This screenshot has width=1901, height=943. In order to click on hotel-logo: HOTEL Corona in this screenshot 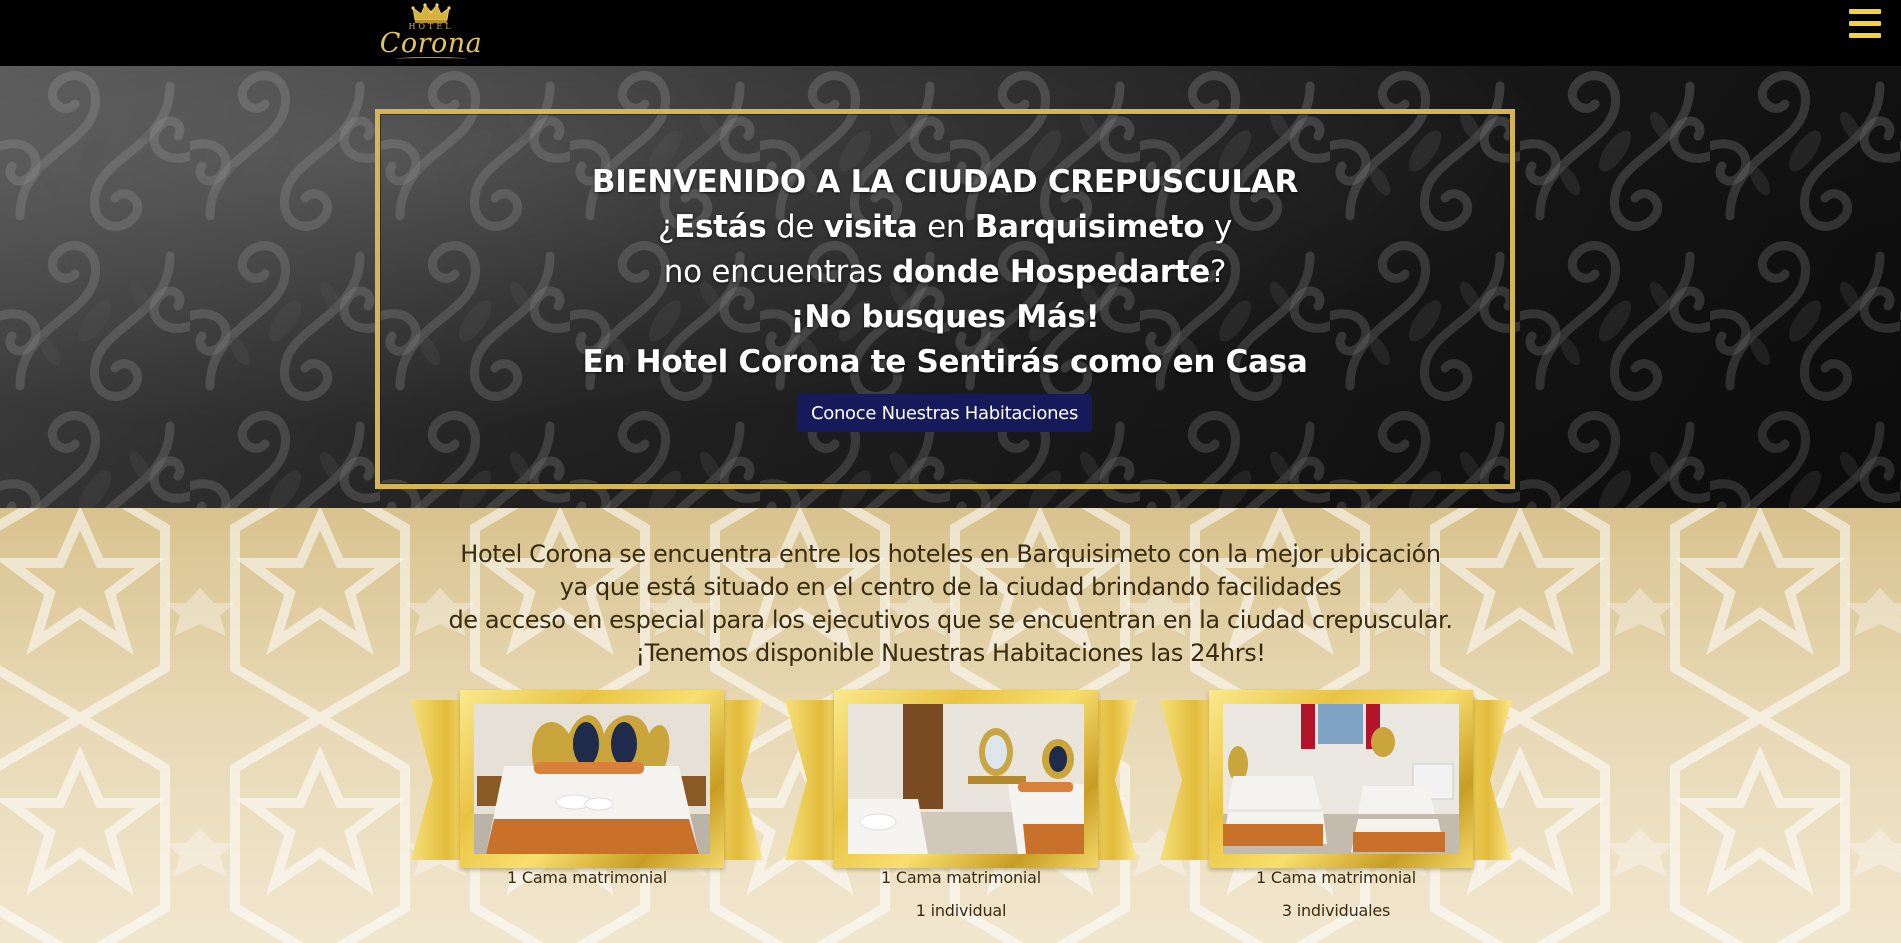, I will do `click(431, 32)`.